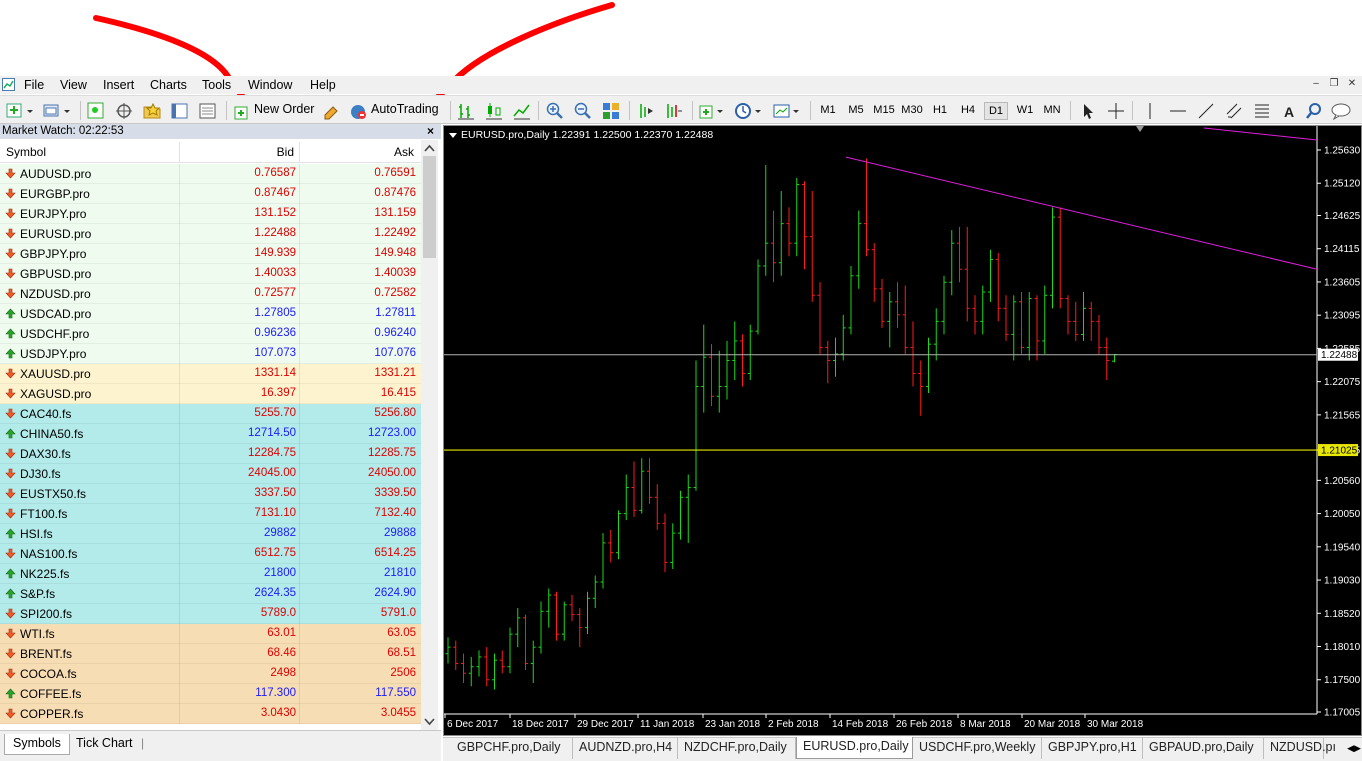 The image size is (1362, 761). What do you see at coordinates (118, 85) in the screenshot?
I see `menu-insert: Insert` at bounding box center [118, 85].